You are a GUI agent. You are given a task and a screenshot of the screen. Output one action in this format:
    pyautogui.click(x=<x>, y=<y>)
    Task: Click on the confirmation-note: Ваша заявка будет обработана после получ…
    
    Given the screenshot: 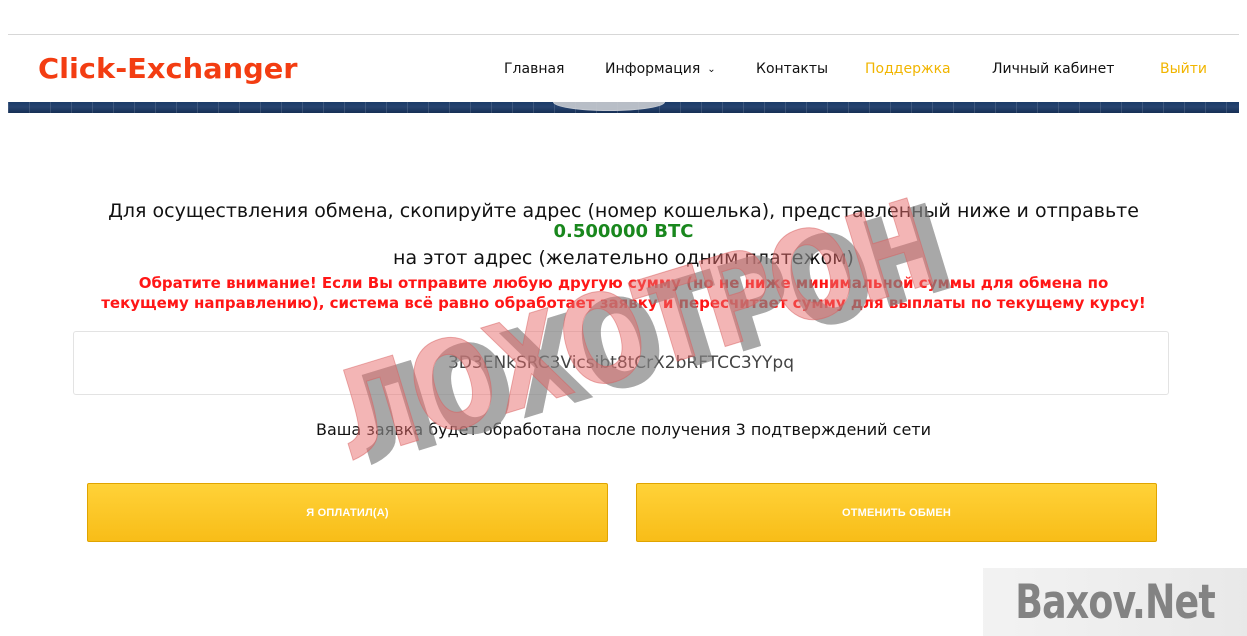 What is the action you would take?
    pyautogui.click(x=623, y=429)
    